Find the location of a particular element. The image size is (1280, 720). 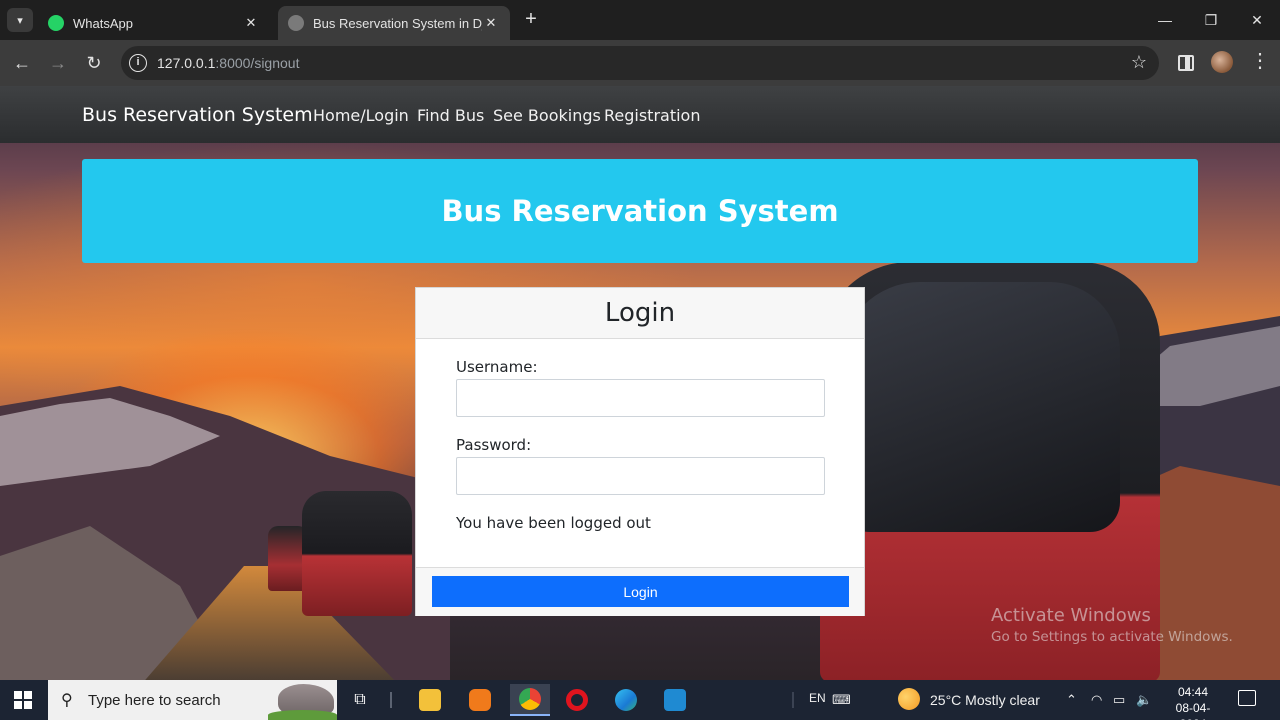

uc-browser-icon is located at coordinates (480, 700).